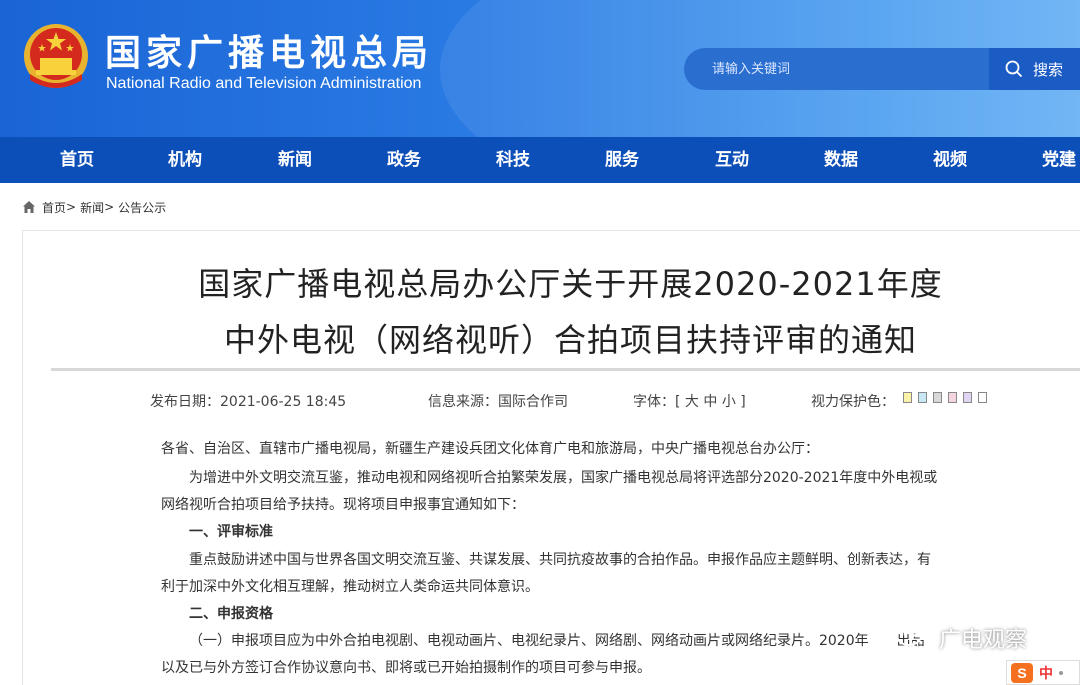  I want to click on paragraph-intro-cont: 网络视听合拍项目给予扶持。现将项目申报事宜通知如下：, so click(343, 505).